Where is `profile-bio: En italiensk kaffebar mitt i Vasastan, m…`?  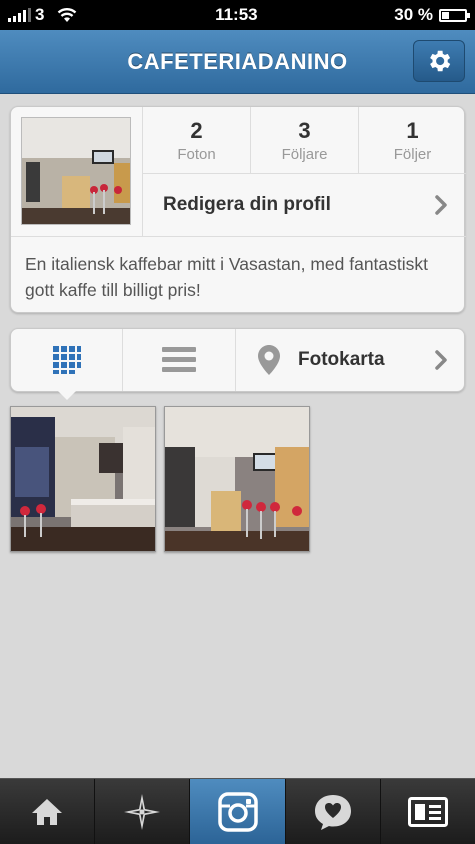
profile-bio: En italiensk kaffebar mitt i Vasastan, m… is located at coordinates (238, 275).